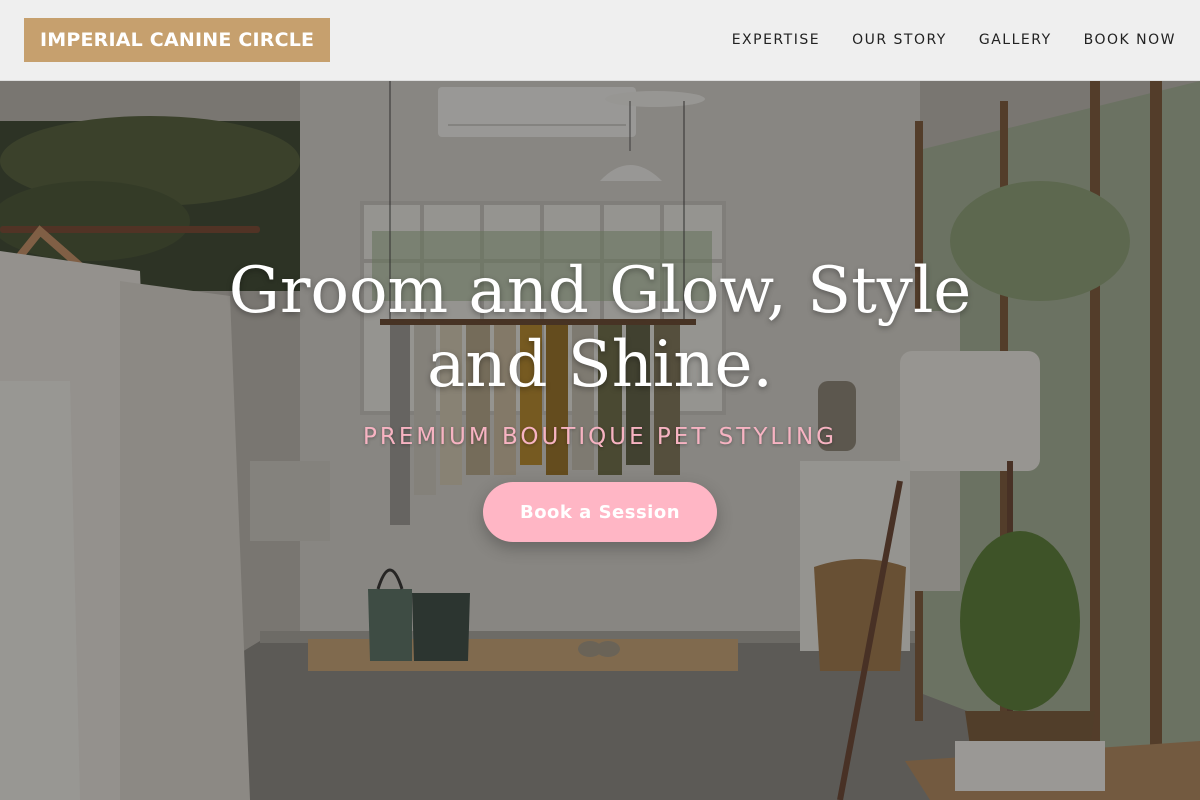  I want to click on main-nav: EXPERTISE OUR STORY GALLERY BOOK NOW, so click(954, 40).